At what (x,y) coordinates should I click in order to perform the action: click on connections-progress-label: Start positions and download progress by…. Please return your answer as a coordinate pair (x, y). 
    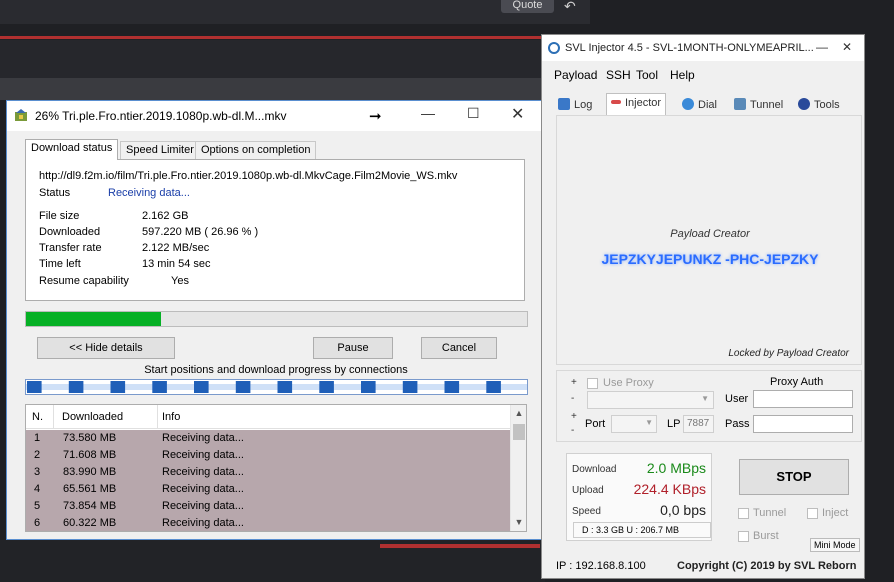
    Looking at the image, I should click on (276, 370).